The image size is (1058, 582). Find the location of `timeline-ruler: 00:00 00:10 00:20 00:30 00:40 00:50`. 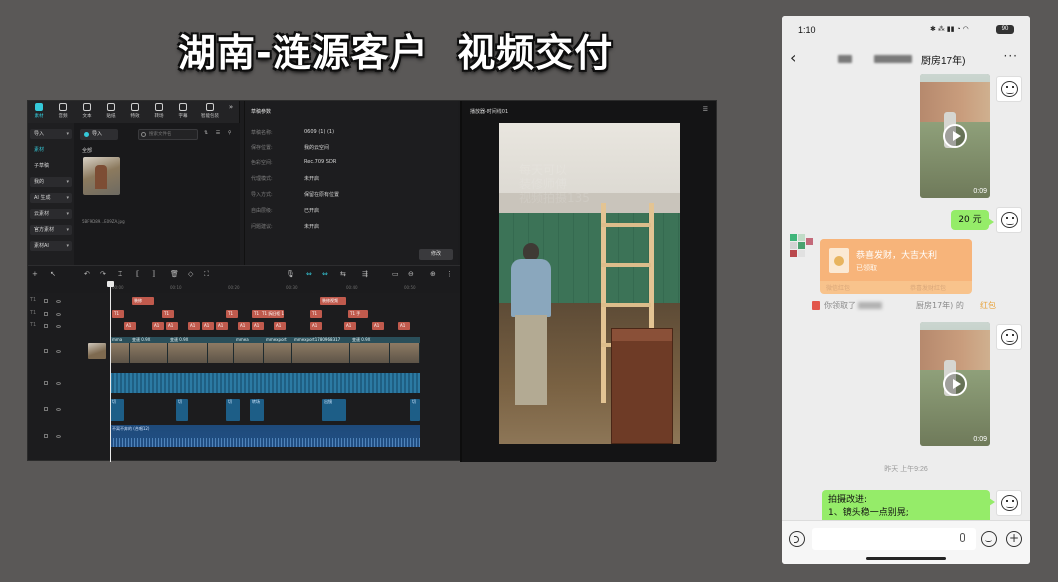

timeline-ruler: 00:00 00:10 00:20 00:30 00:40 00:50 is located at coordinates (244, 288).